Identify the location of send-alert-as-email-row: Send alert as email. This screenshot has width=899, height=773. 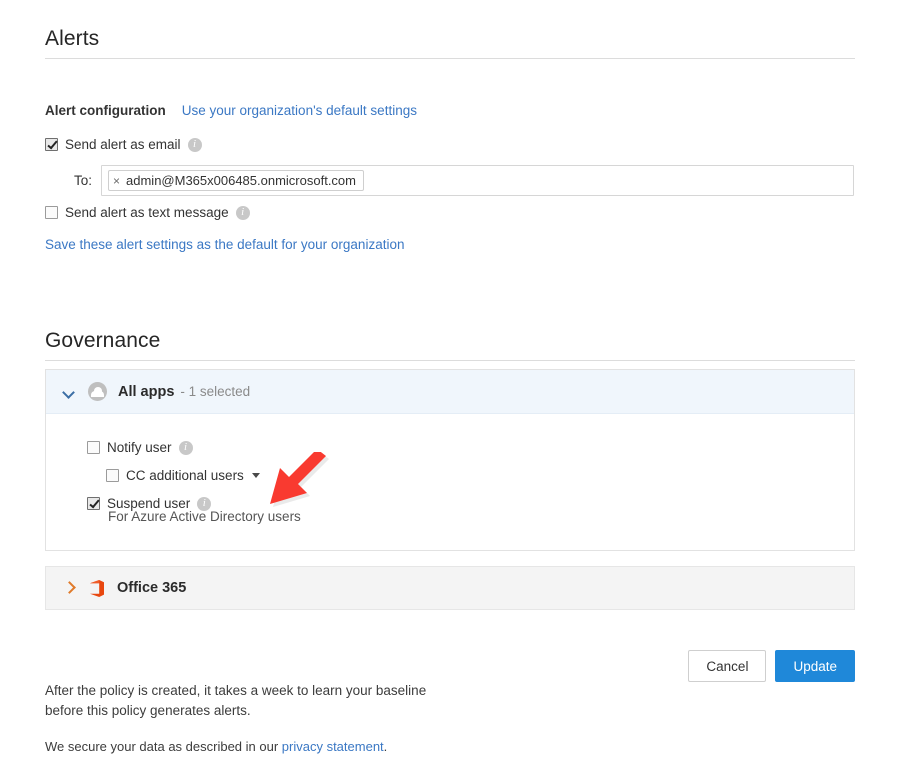
(123, 144).